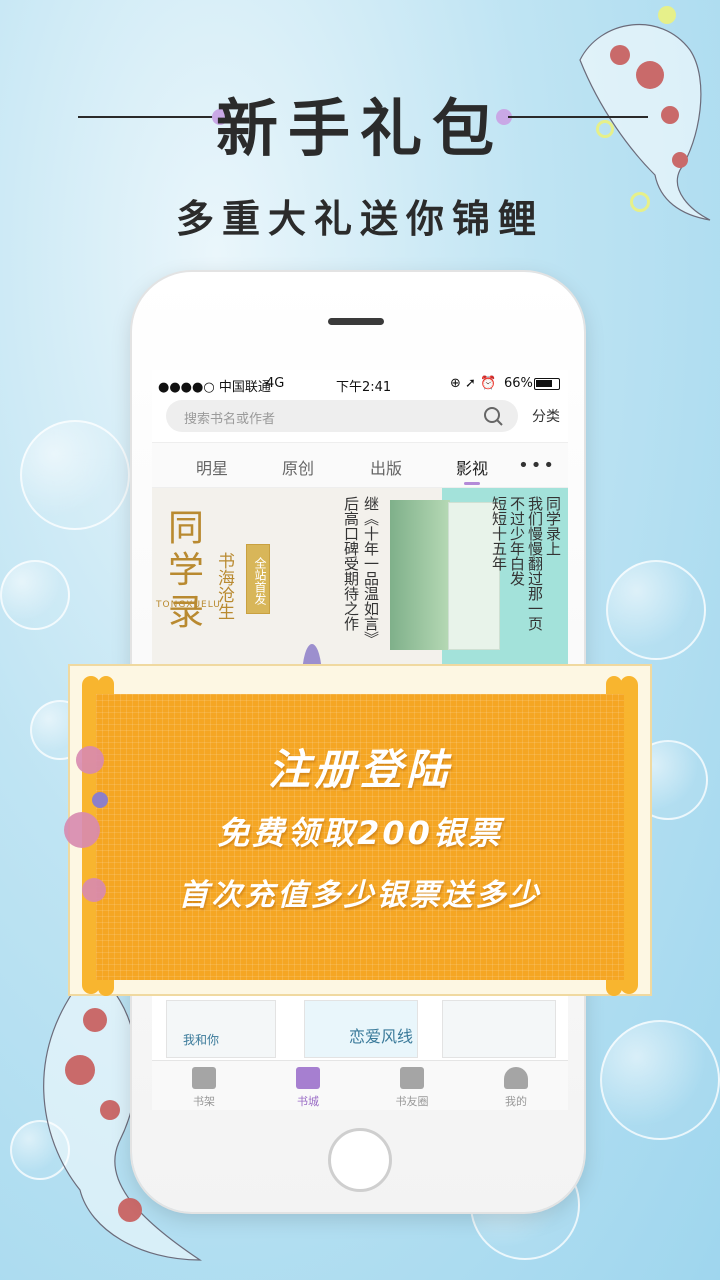 The width and height of the screenshot is (720, 1280). I want to click on bottom-navigation: 书架 书城 书友圈 我的, so click(360, 1085).